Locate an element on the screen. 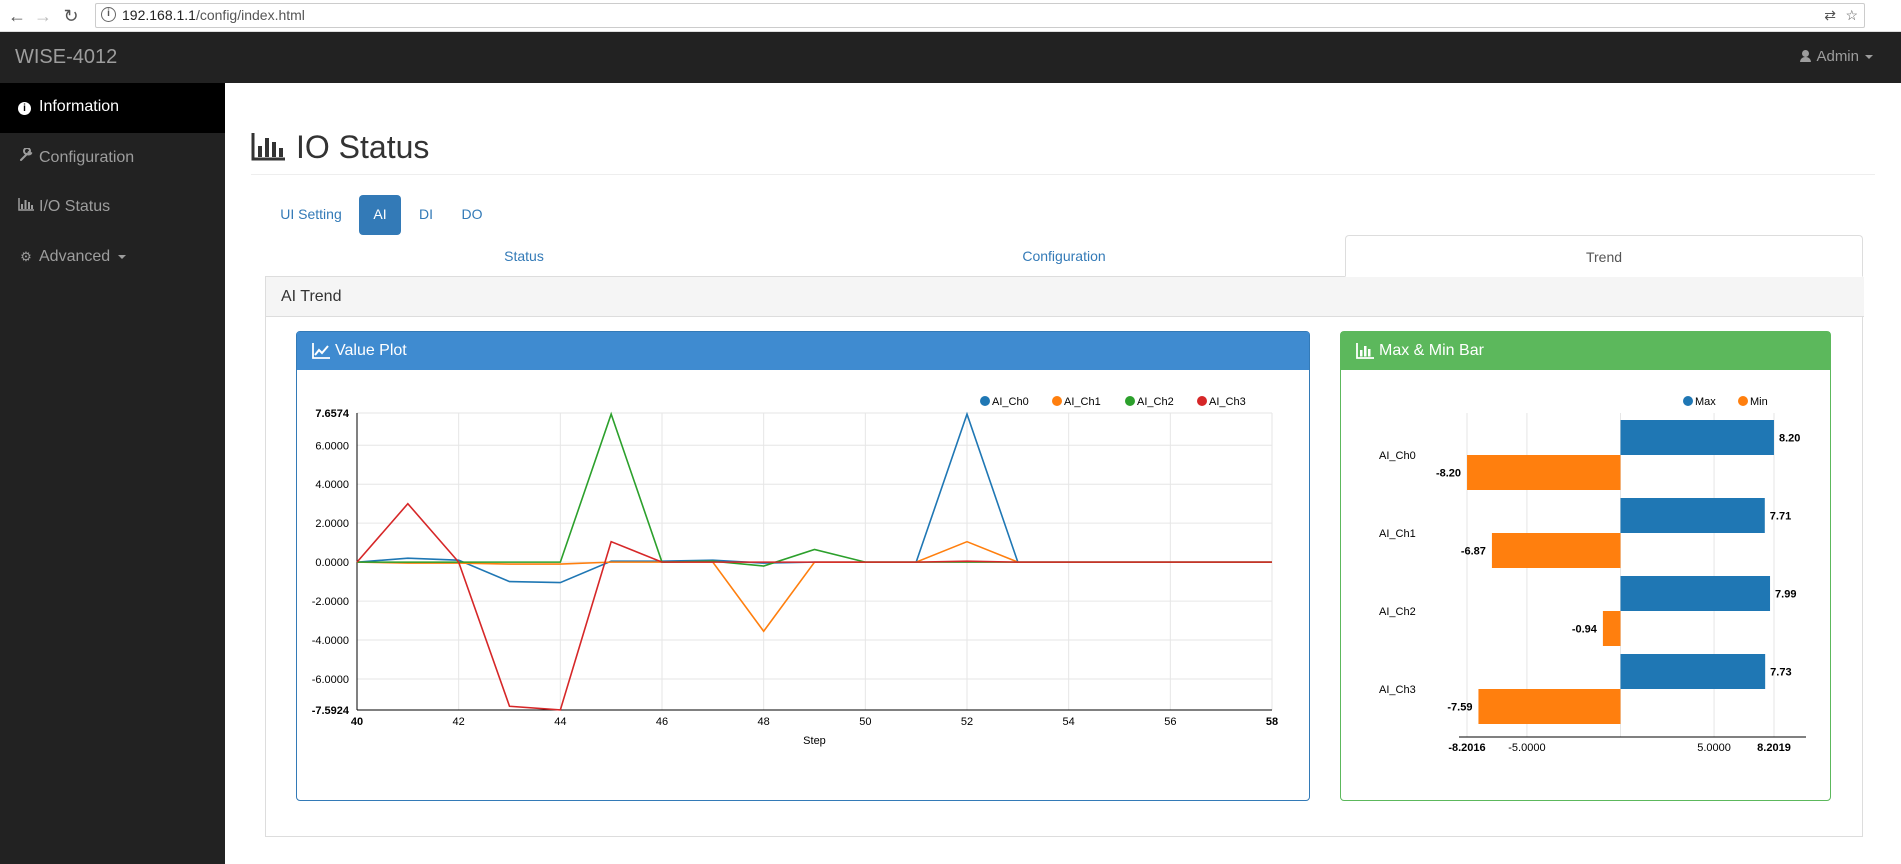 The height and width of the screenshot is (864, 1901). tab-configuration: Configuration is located at coordinates (1064, 256).